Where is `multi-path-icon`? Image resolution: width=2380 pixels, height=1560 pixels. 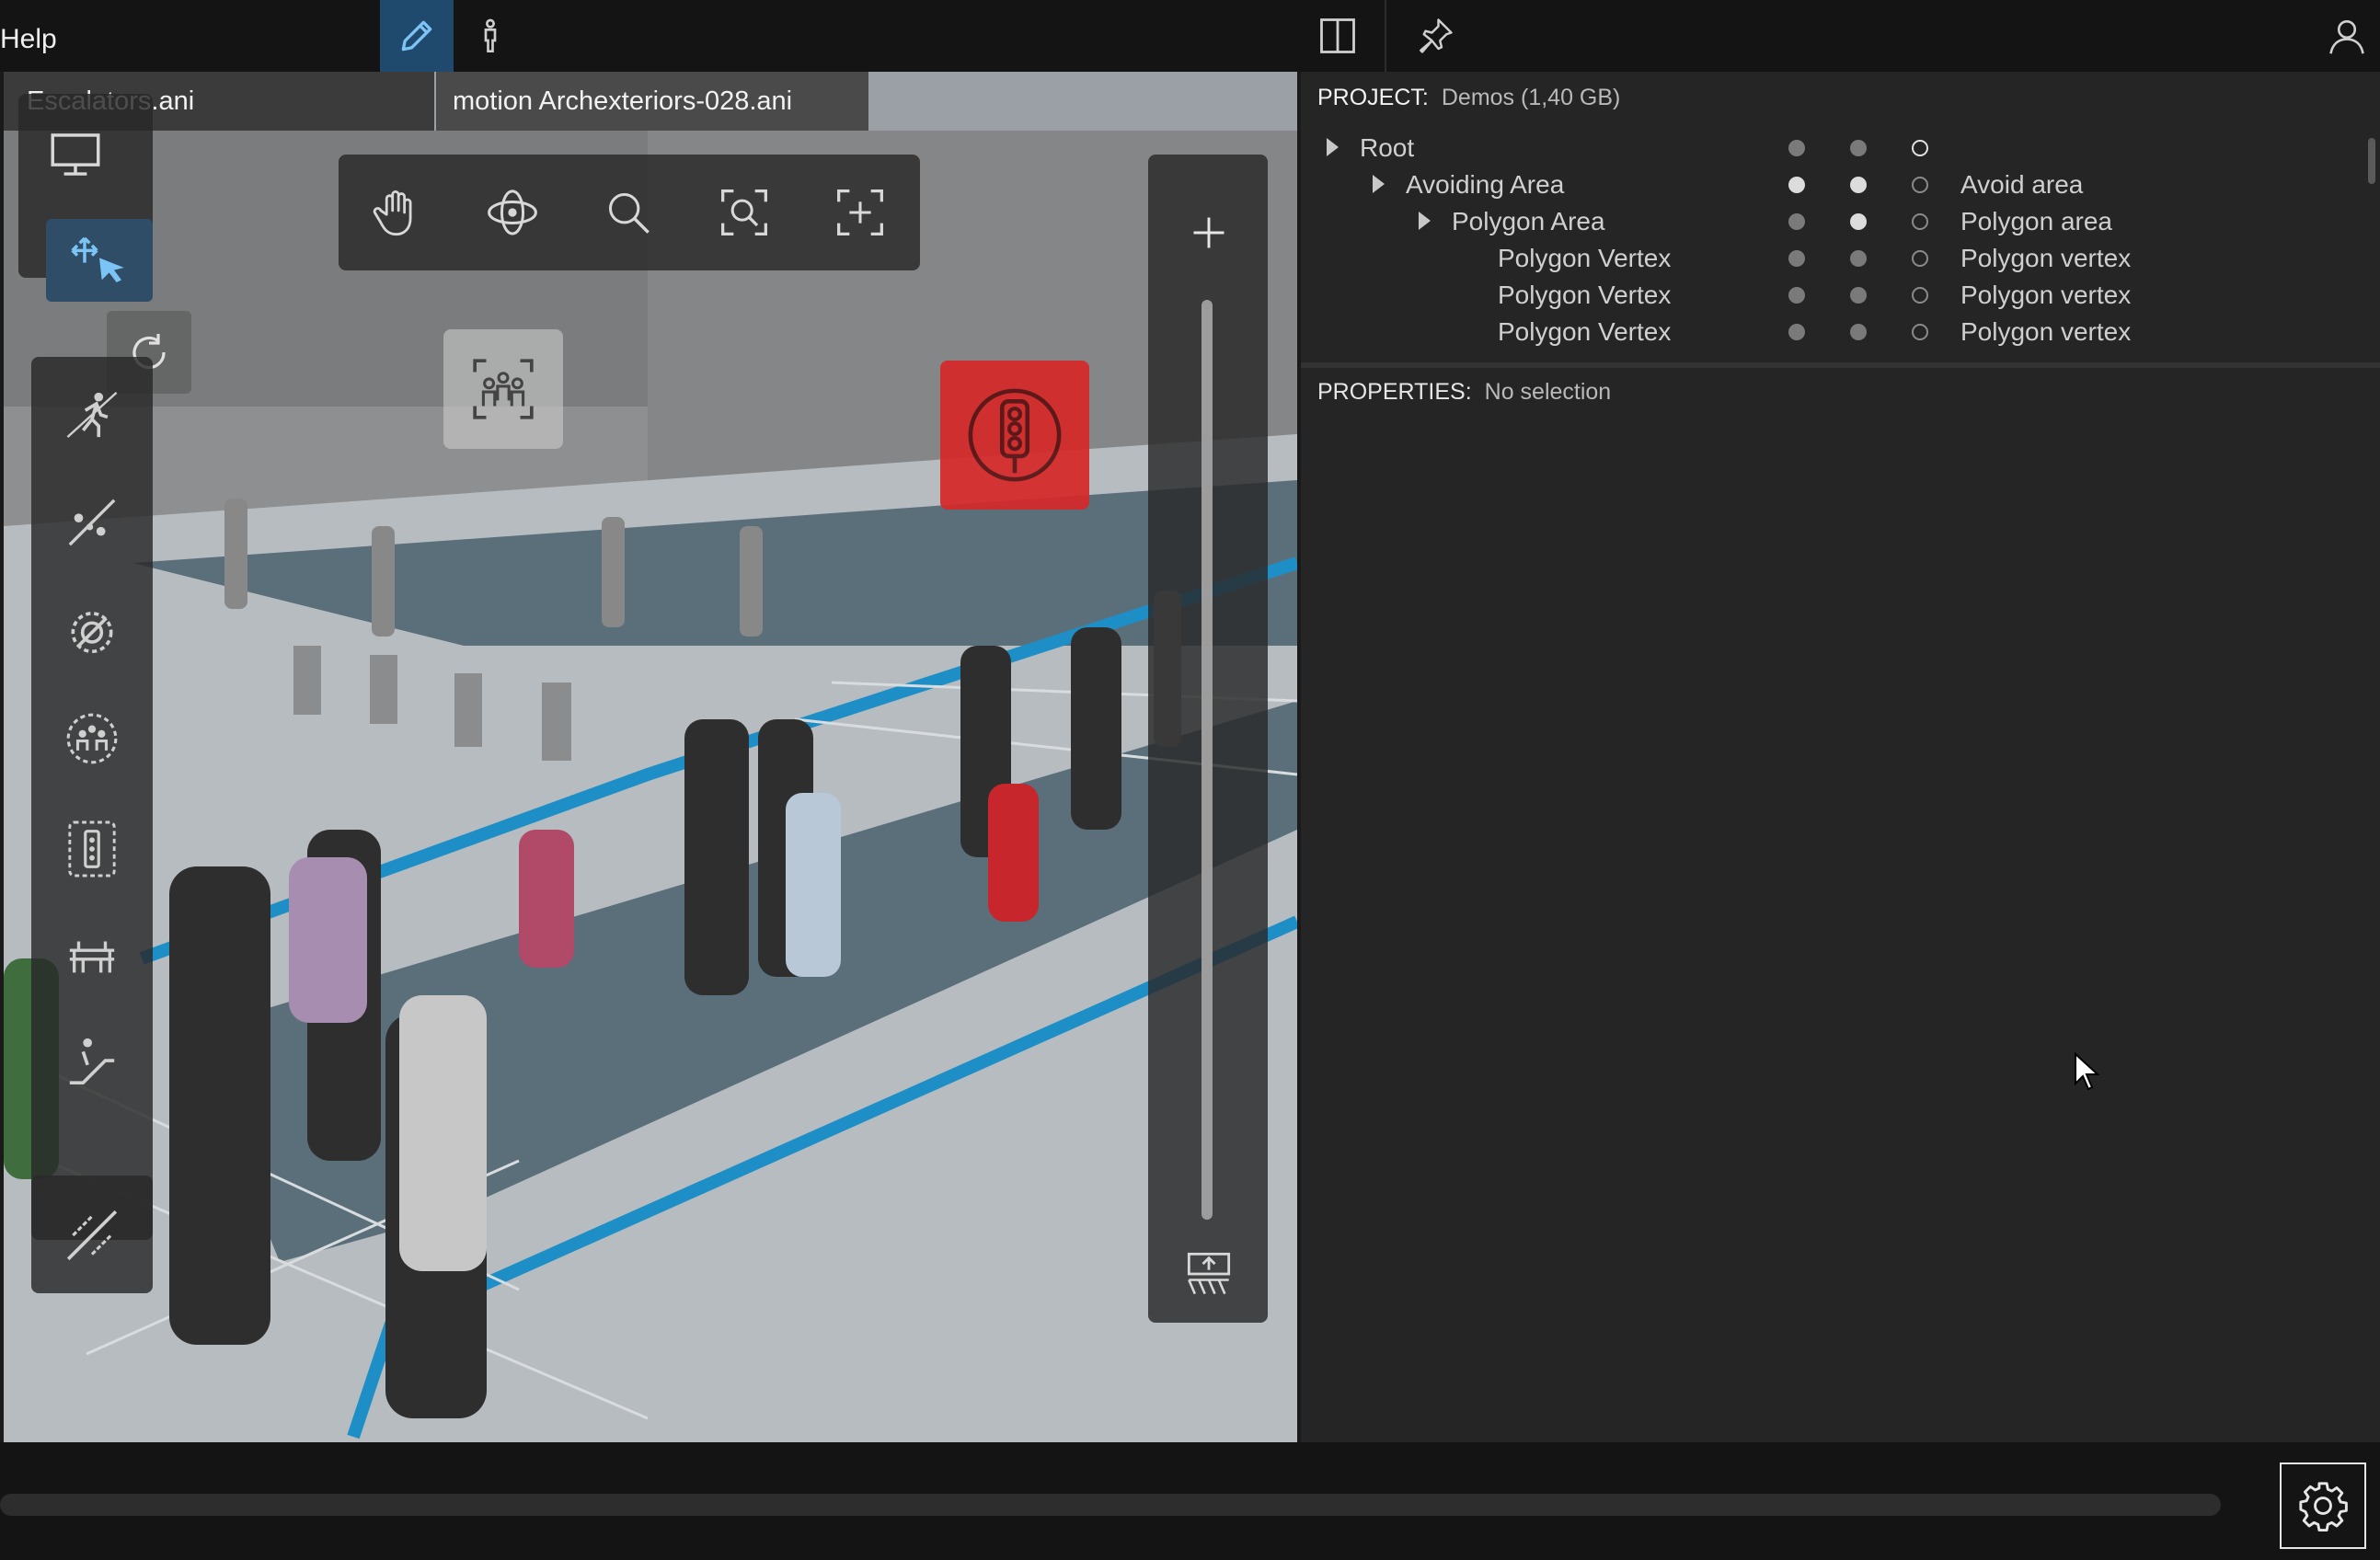 multi-path-icon is located at coordinates (92, 1235).